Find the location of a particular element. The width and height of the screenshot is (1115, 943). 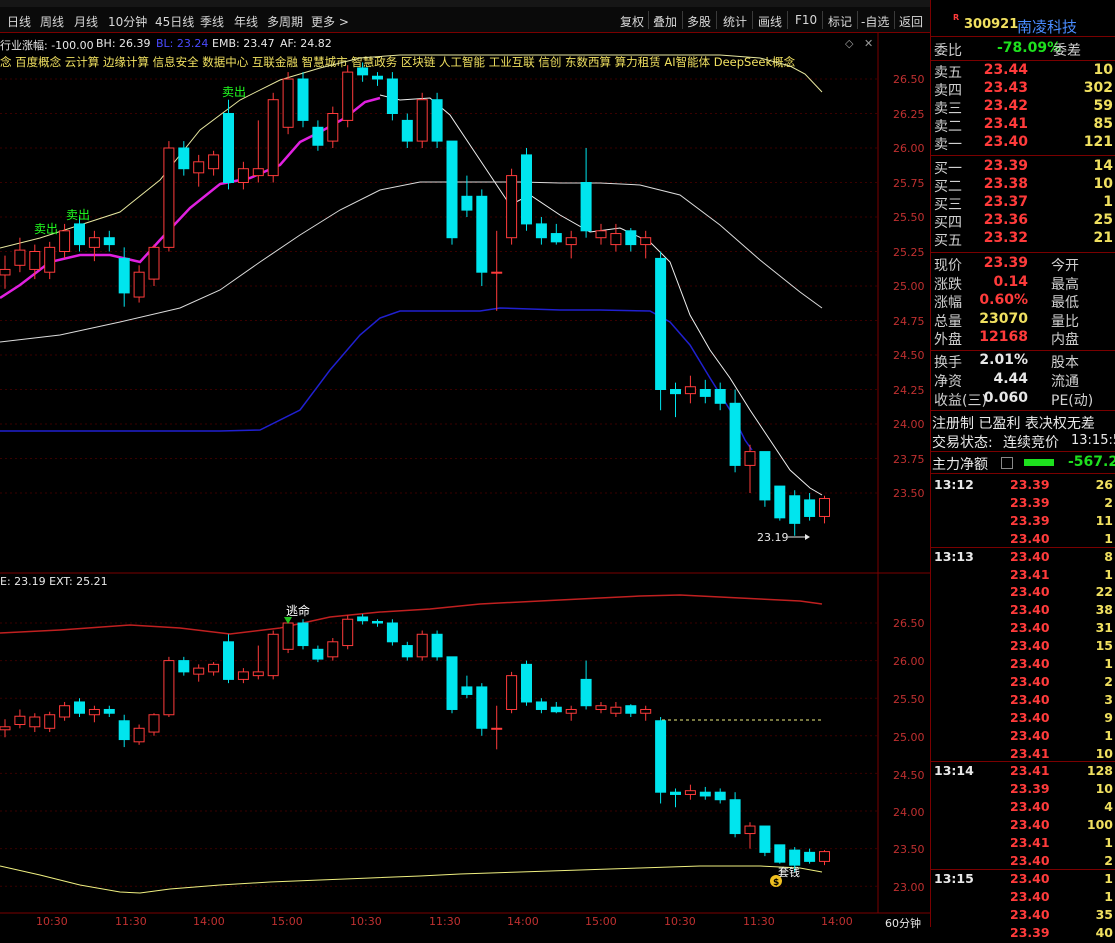

bid-row: 买三 23.37 1 is located at coordinates (1023, 203).